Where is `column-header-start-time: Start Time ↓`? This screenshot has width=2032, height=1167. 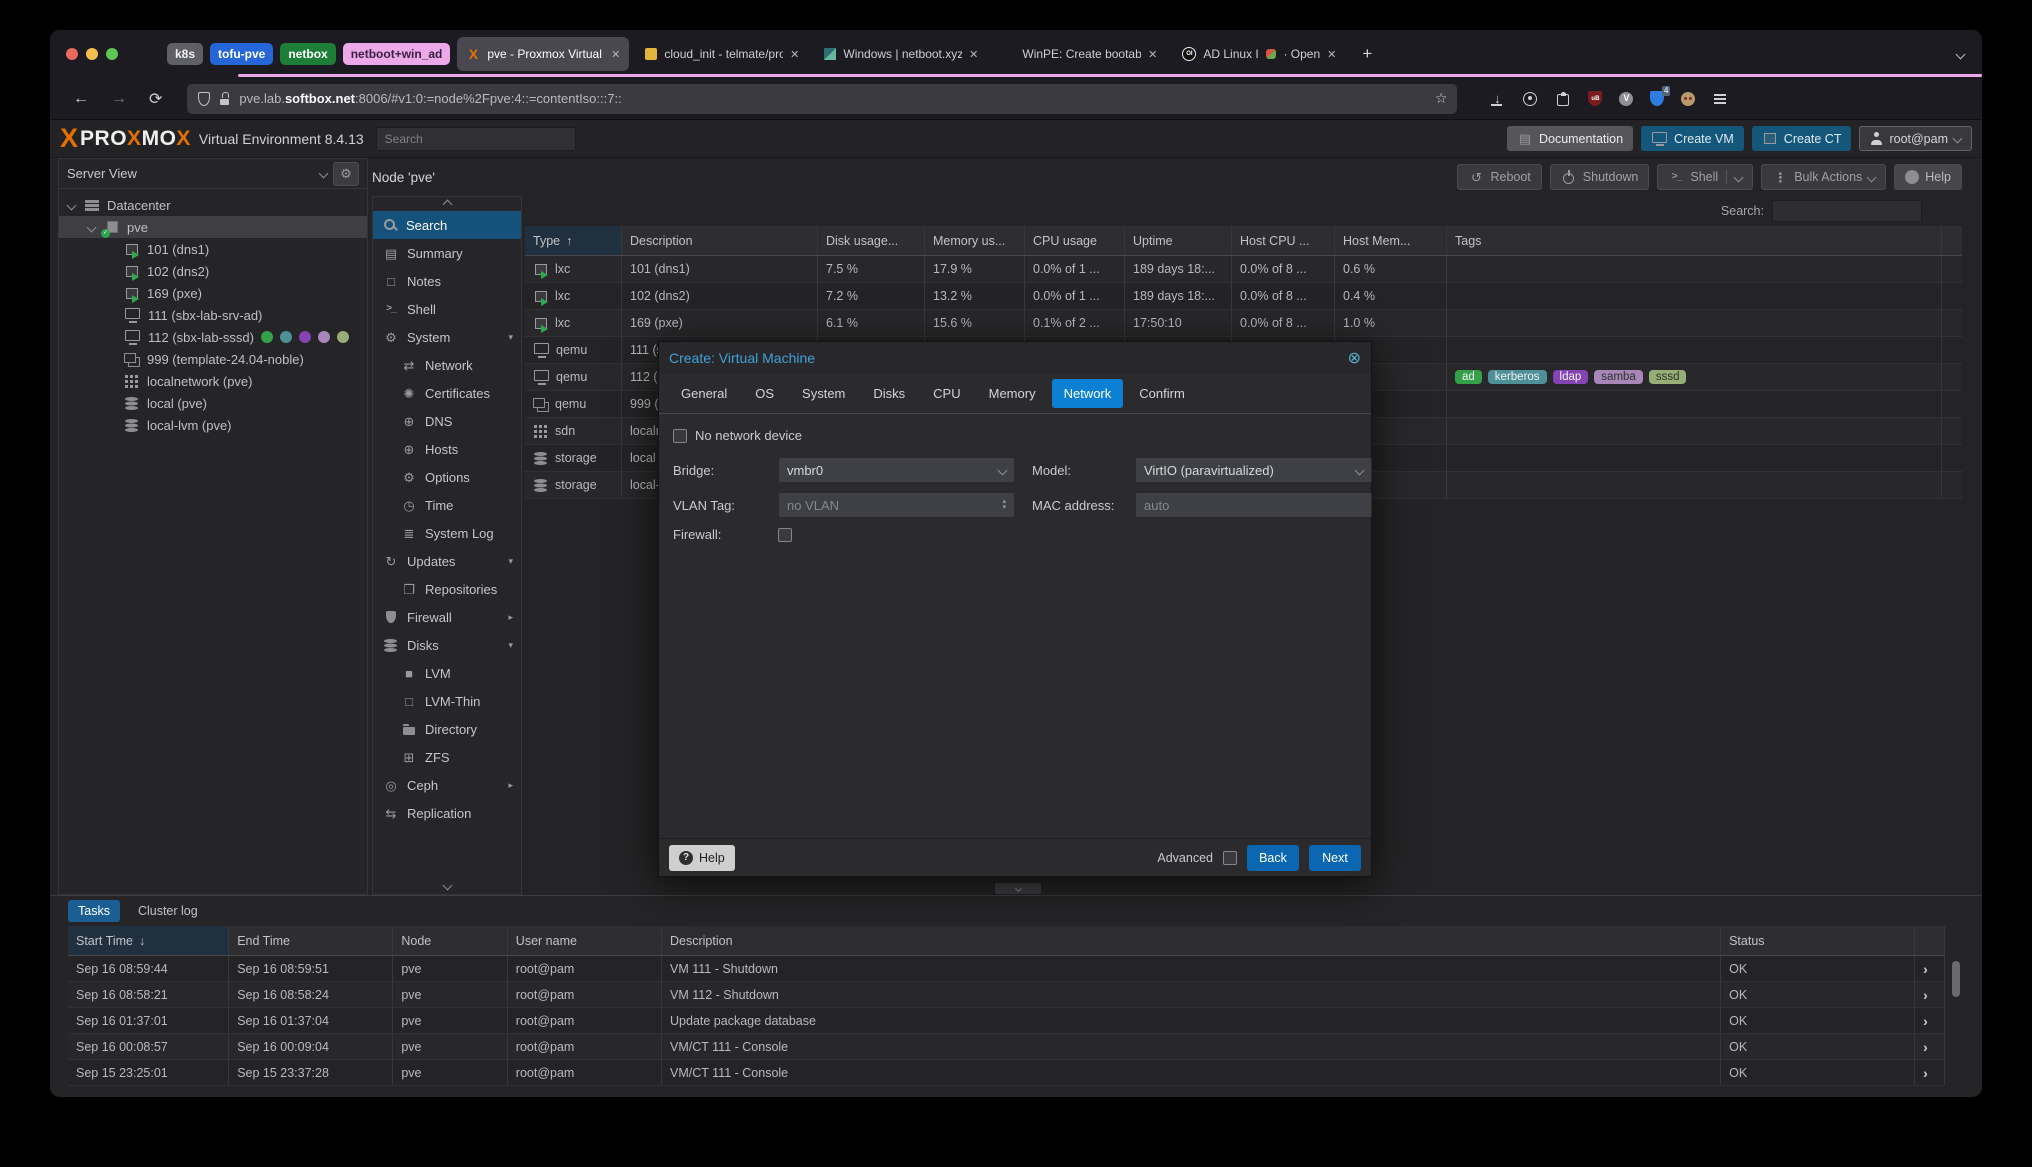
column-header-start-time: Start Time ↓ is located at coordinates (149, 940).